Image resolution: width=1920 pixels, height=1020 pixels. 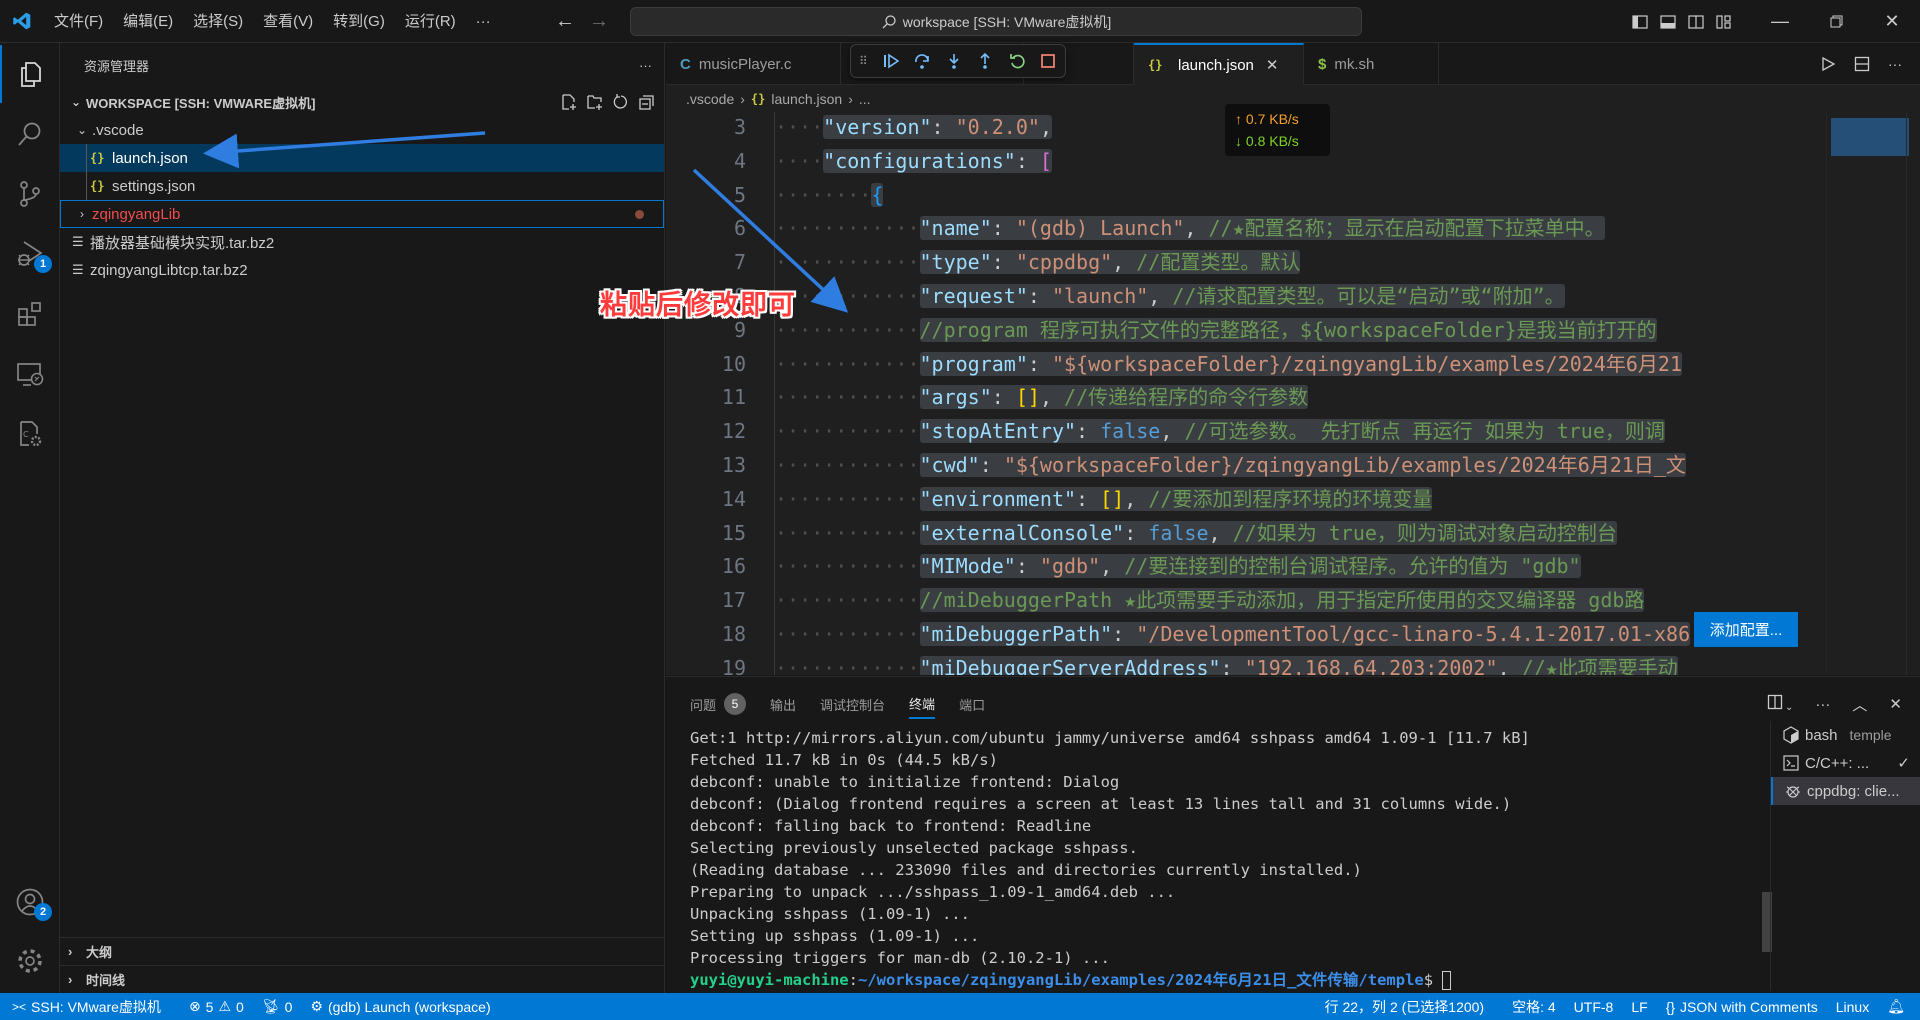 What do you see at coordinates (1534, 1006) in the screenshot?
I see `indentation: 空格: 4` at bounding box center [1534, 1006].